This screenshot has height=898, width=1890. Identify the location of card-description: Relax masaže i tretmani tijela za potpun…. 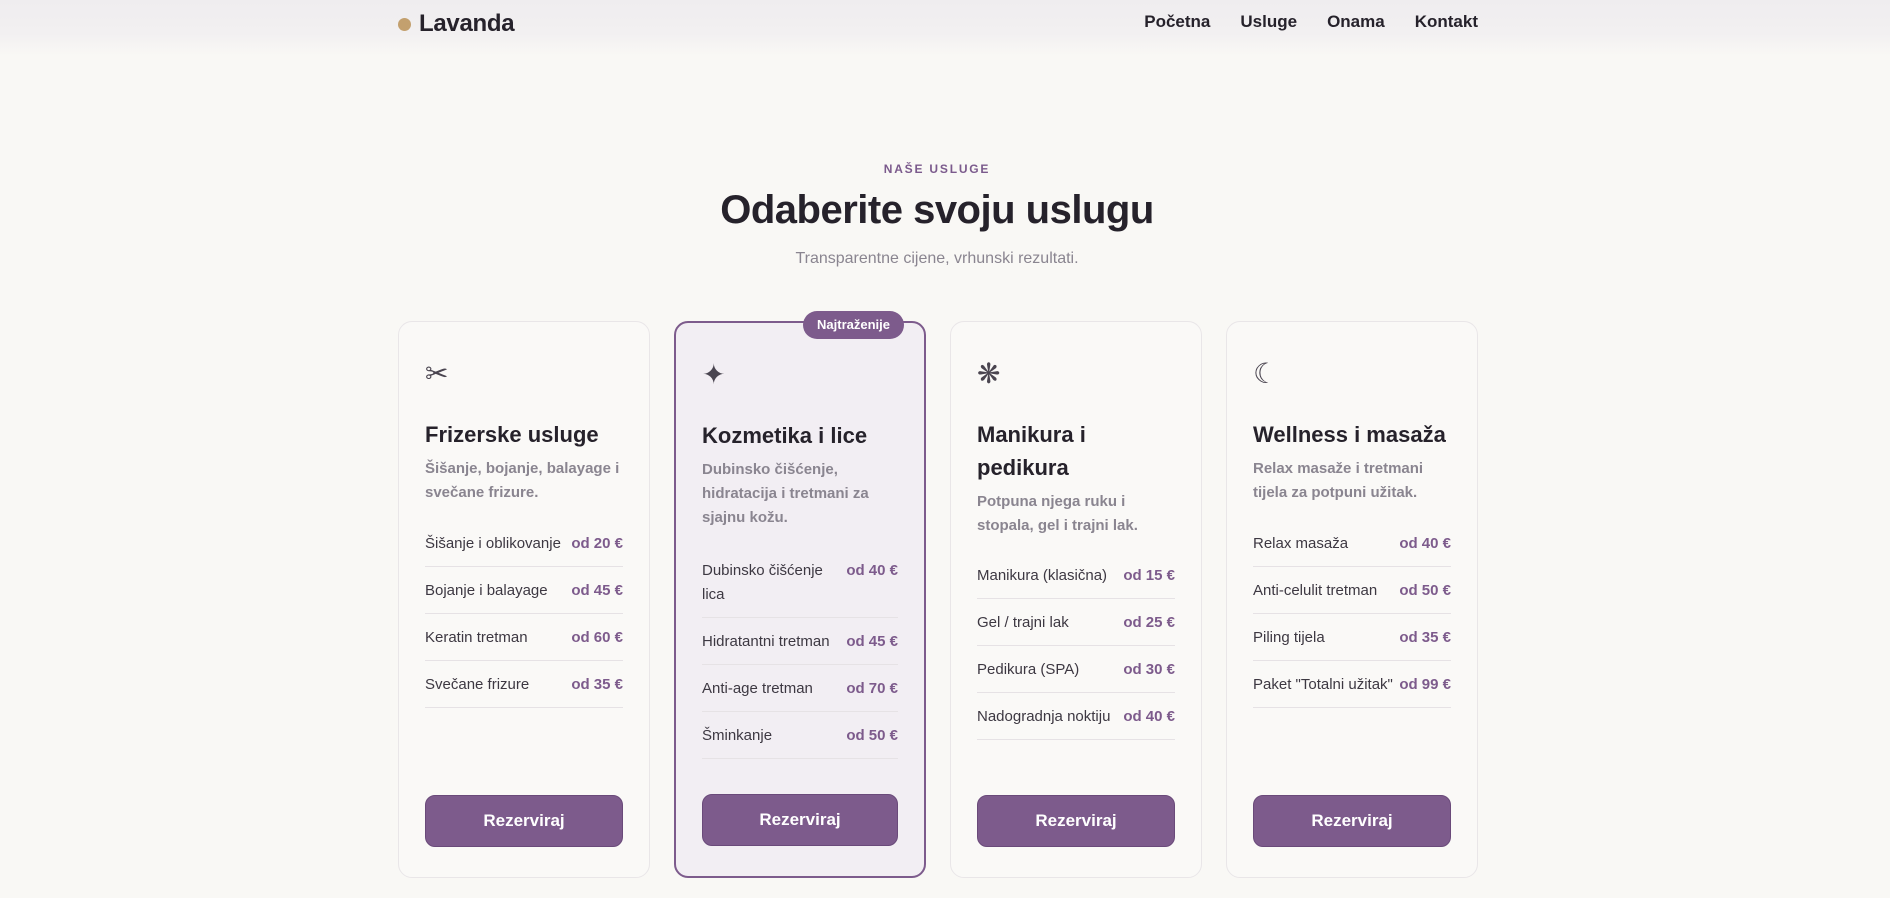
(1338, 480).